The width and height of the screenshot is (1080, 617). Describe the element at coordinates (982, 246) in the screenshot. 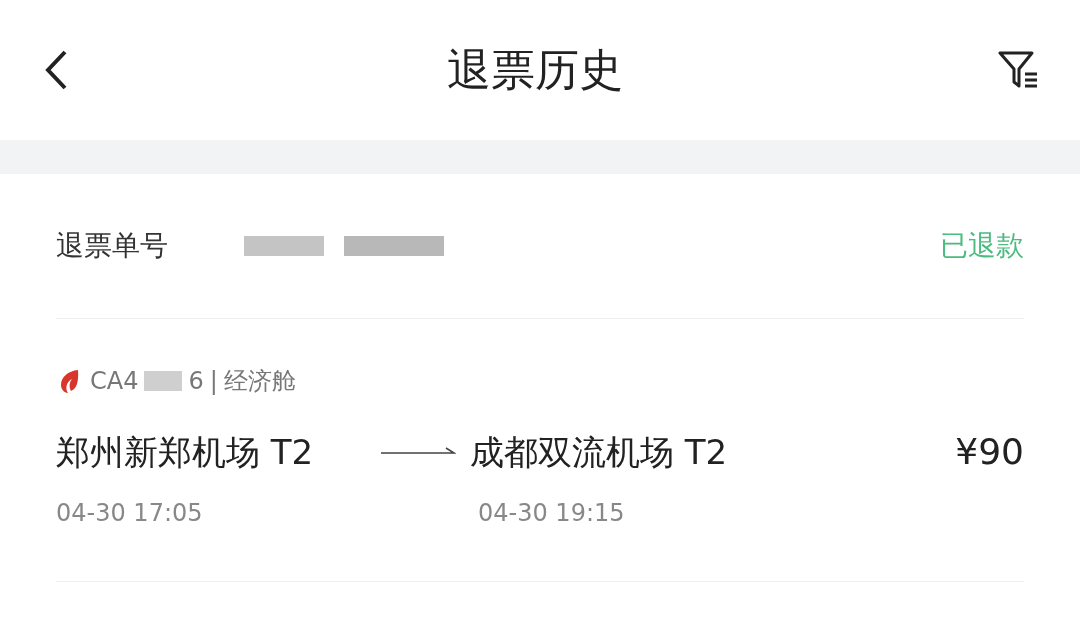

I see `refund-status: 已退款` at that location.